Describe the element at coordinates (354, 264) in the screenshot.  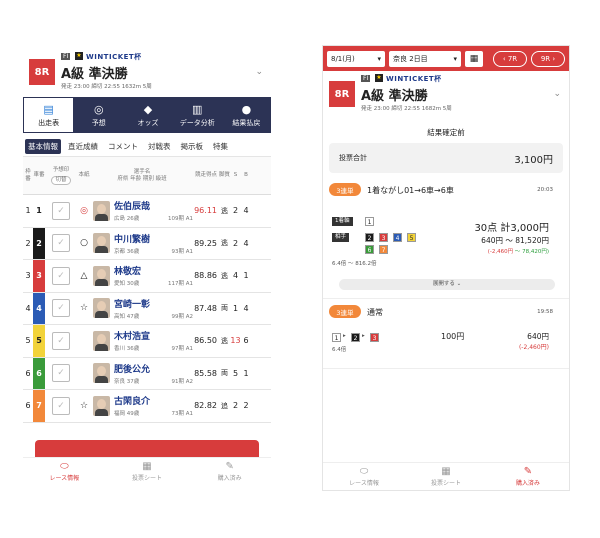
I see `odds-range: 6.4倍 〜 816.2倍` at that location.